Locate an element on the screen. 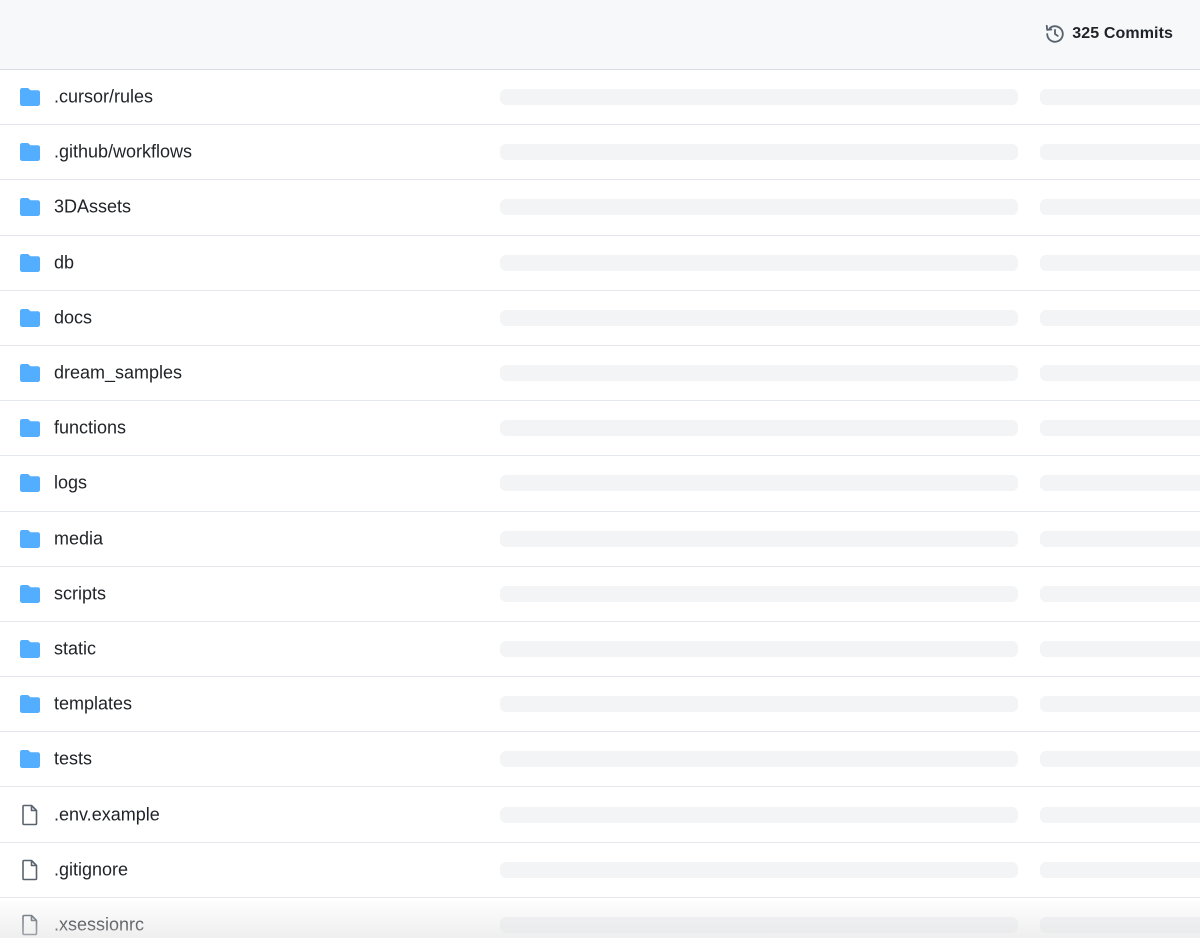 This screenshot has width=1200, height=938. file-row-0: .cursor/rules is located at coordinates (600, 98).